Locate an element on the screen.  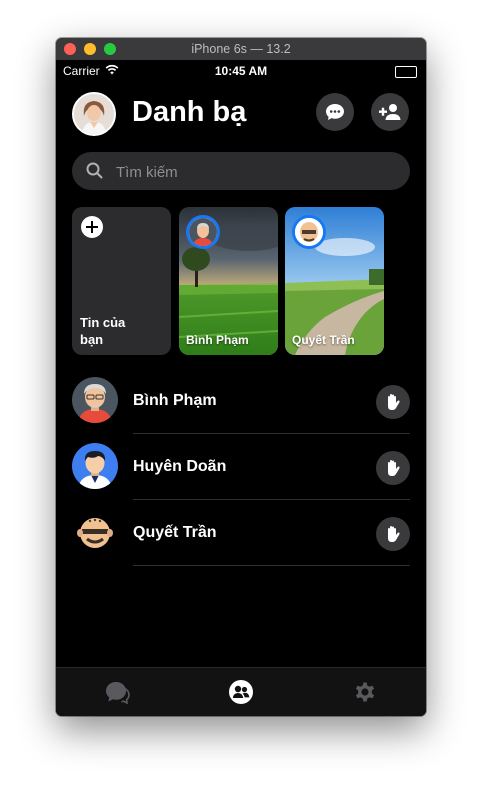
header: Danh bạ is located at coordinates (241, 114).